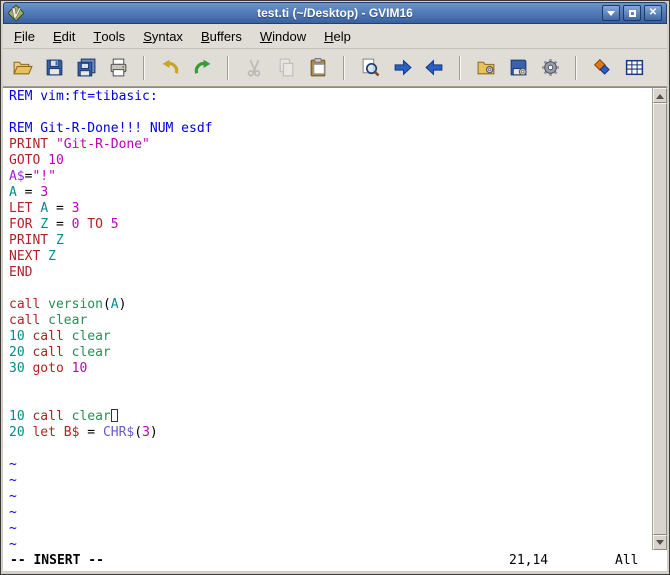 The image size is (670, 575). Describe the element at coordinates (36, 160) in the screenshot. I see `editor-line: GOTO 10` at that location.